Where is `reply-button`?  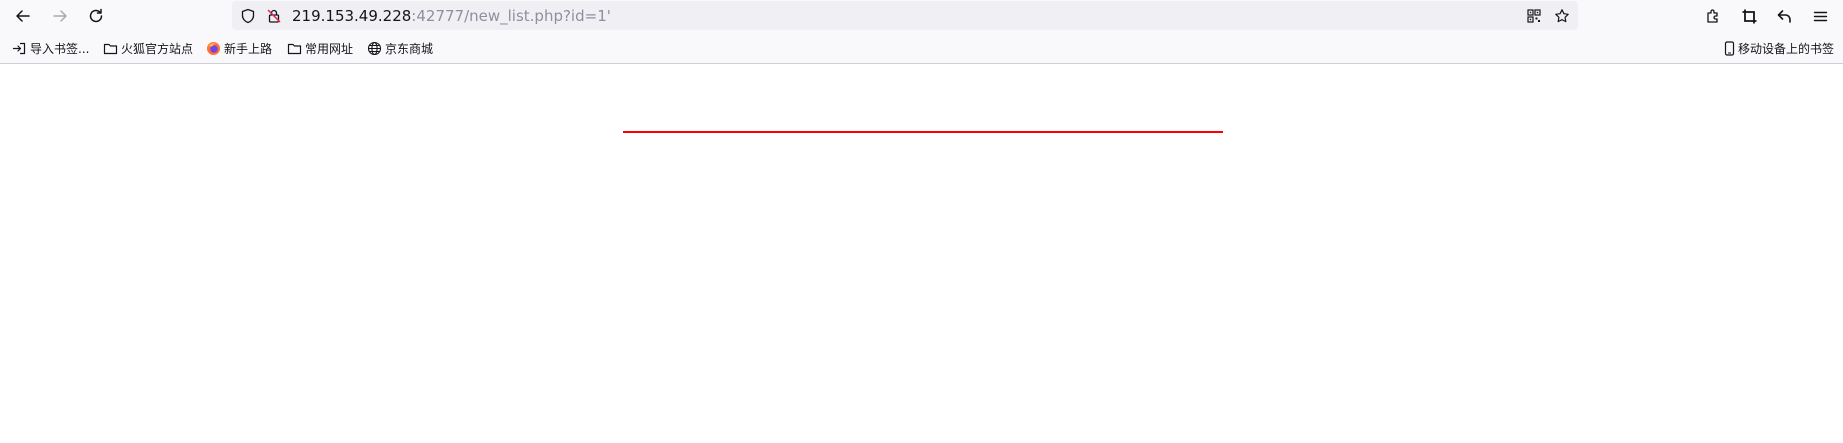
reply-button is located at coordinates (1784, 16).